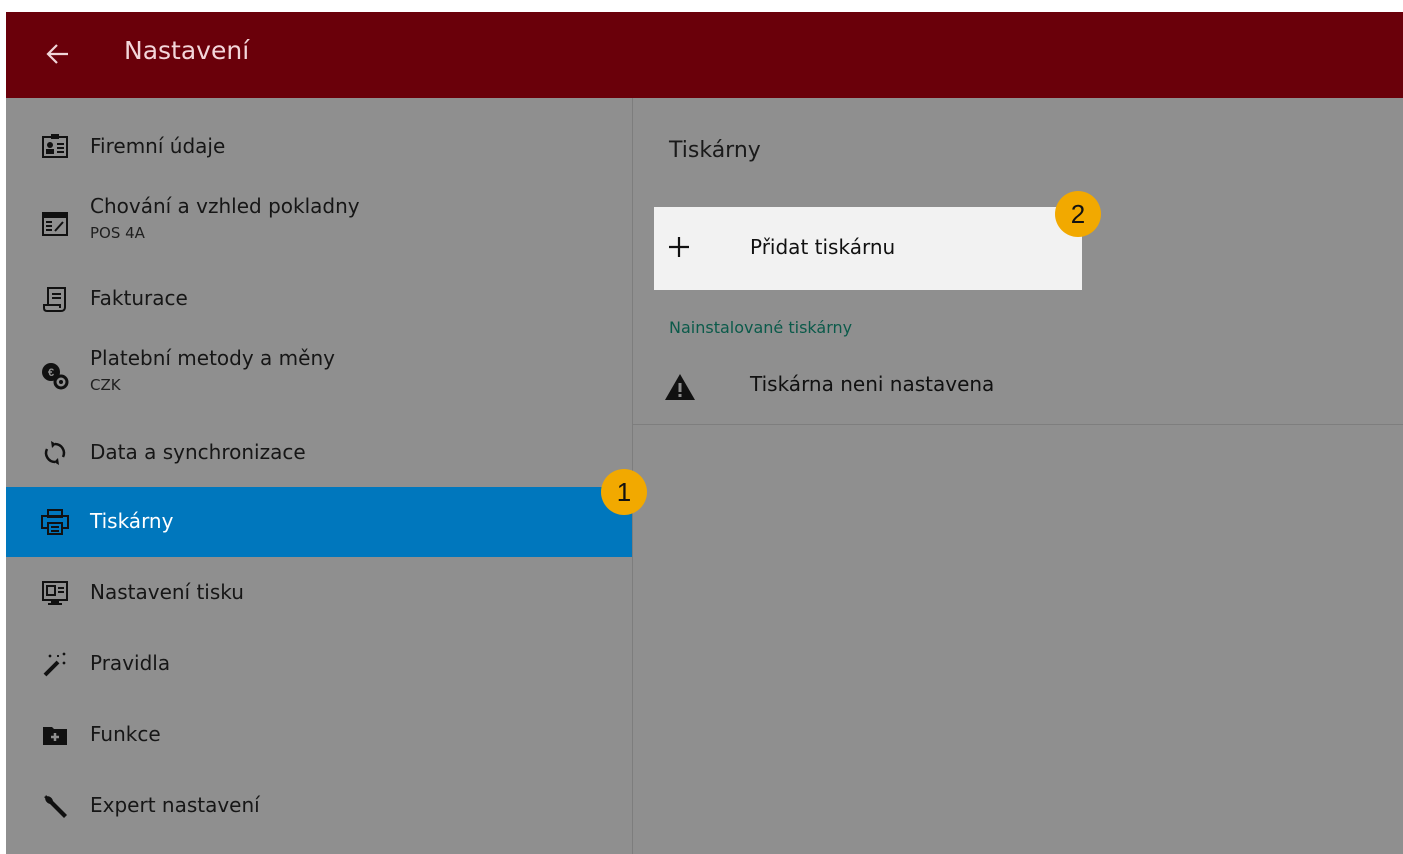 The height and width of the screenshot is (854, 1403). What do you see at coordinates (1078, 214) in the screenshot?
I see `annotation-badge-2: 2` at bounding box center [1078, 214].